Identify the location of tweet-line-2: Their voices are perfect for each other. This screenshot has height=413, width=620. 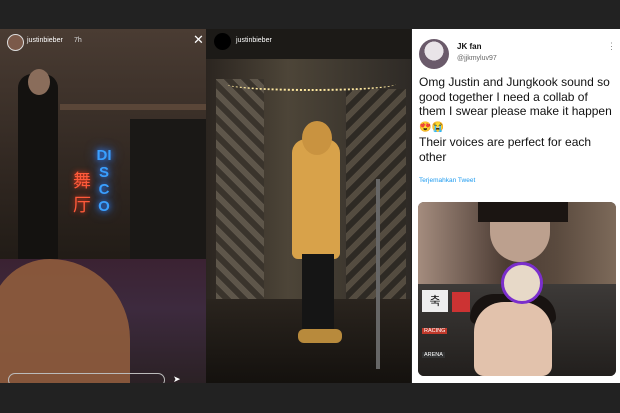
(505, 149).